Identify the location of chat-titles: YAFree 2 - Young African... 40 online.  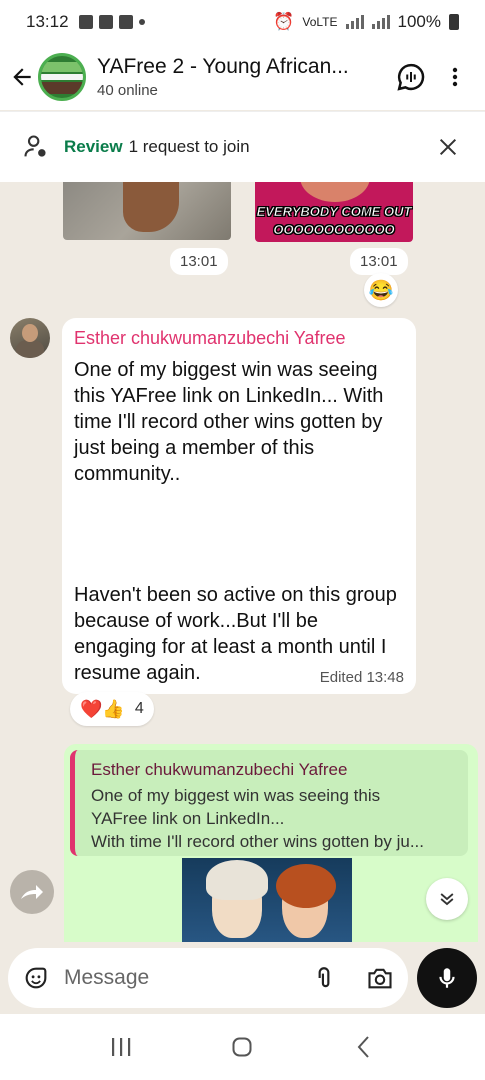
(243, 77).